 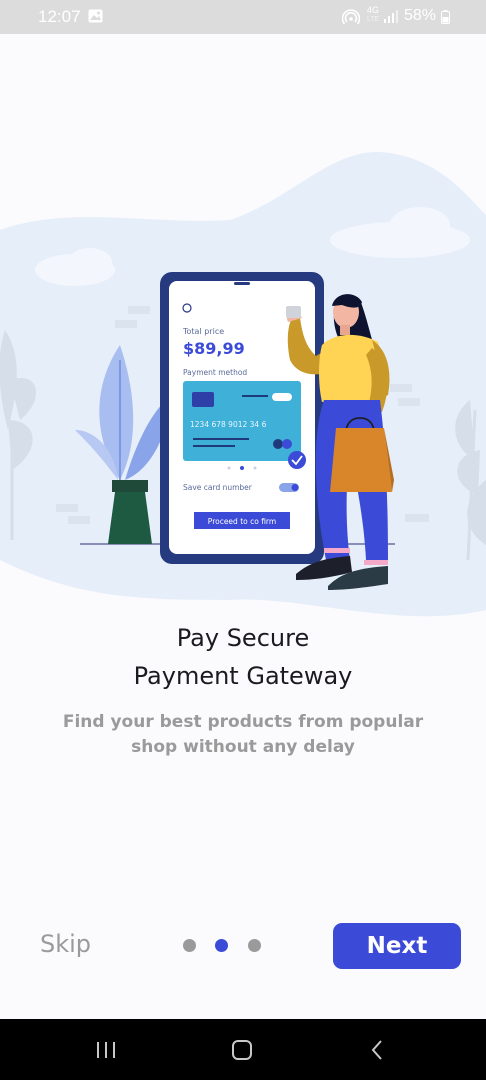 What do you see at coordinates (228, 424) in the screenshot?
I see `svg-text: 1234 678 9012 34 6` at bounding box center [228, 424].